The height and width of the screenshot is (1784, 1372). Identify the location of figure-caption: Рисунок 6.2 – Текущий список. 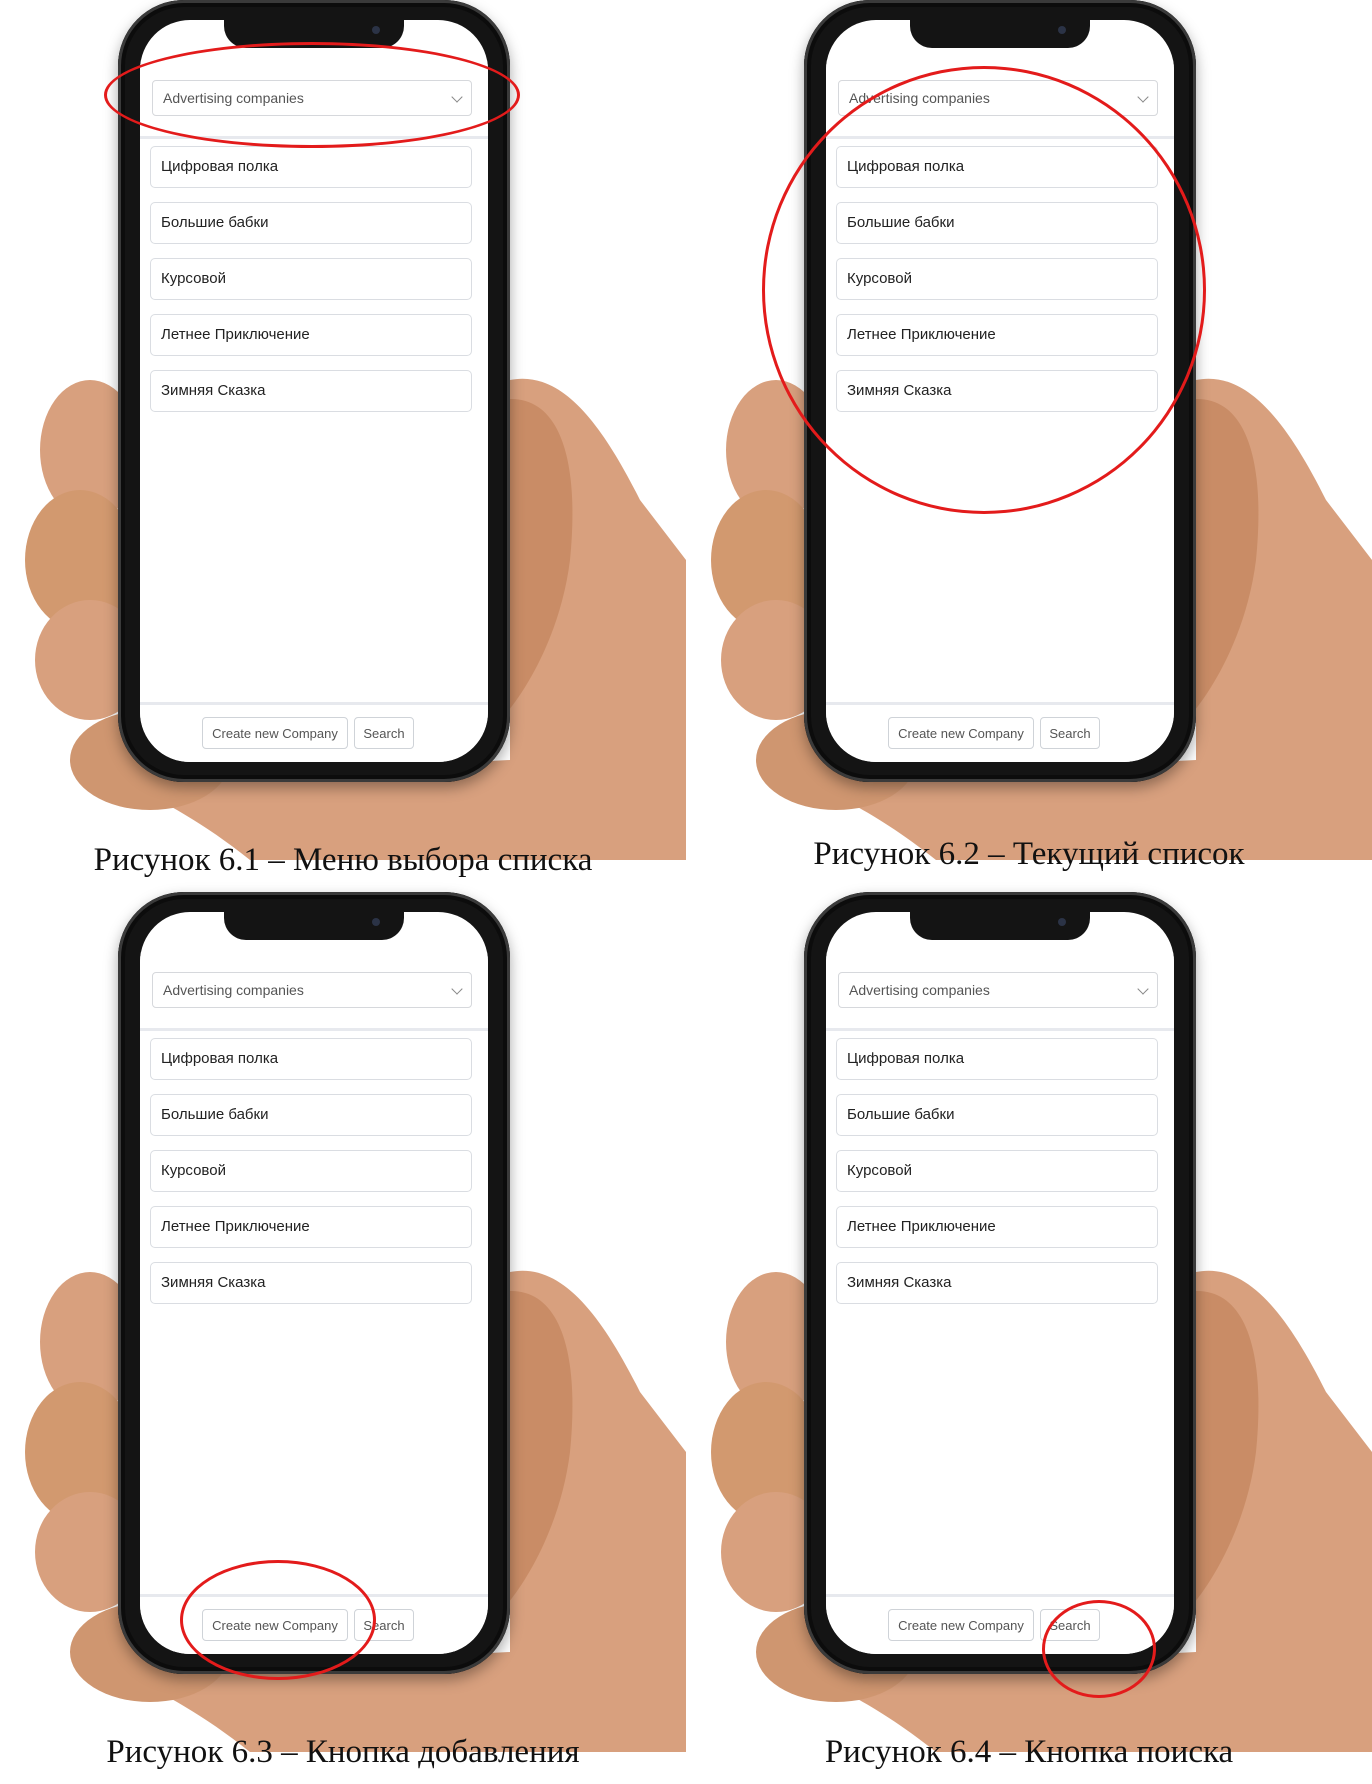
(1029, 854).